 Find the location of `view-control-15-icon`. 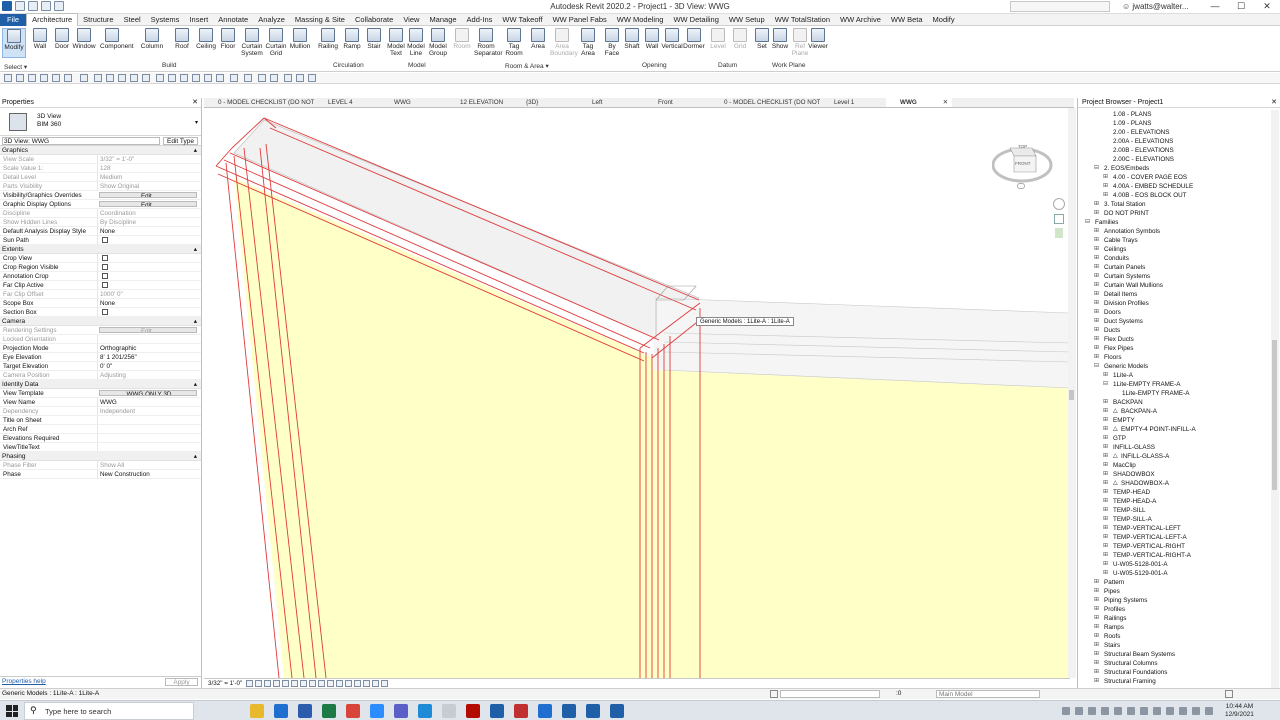

view-control-15-icon is located at coordinates (384, 683).